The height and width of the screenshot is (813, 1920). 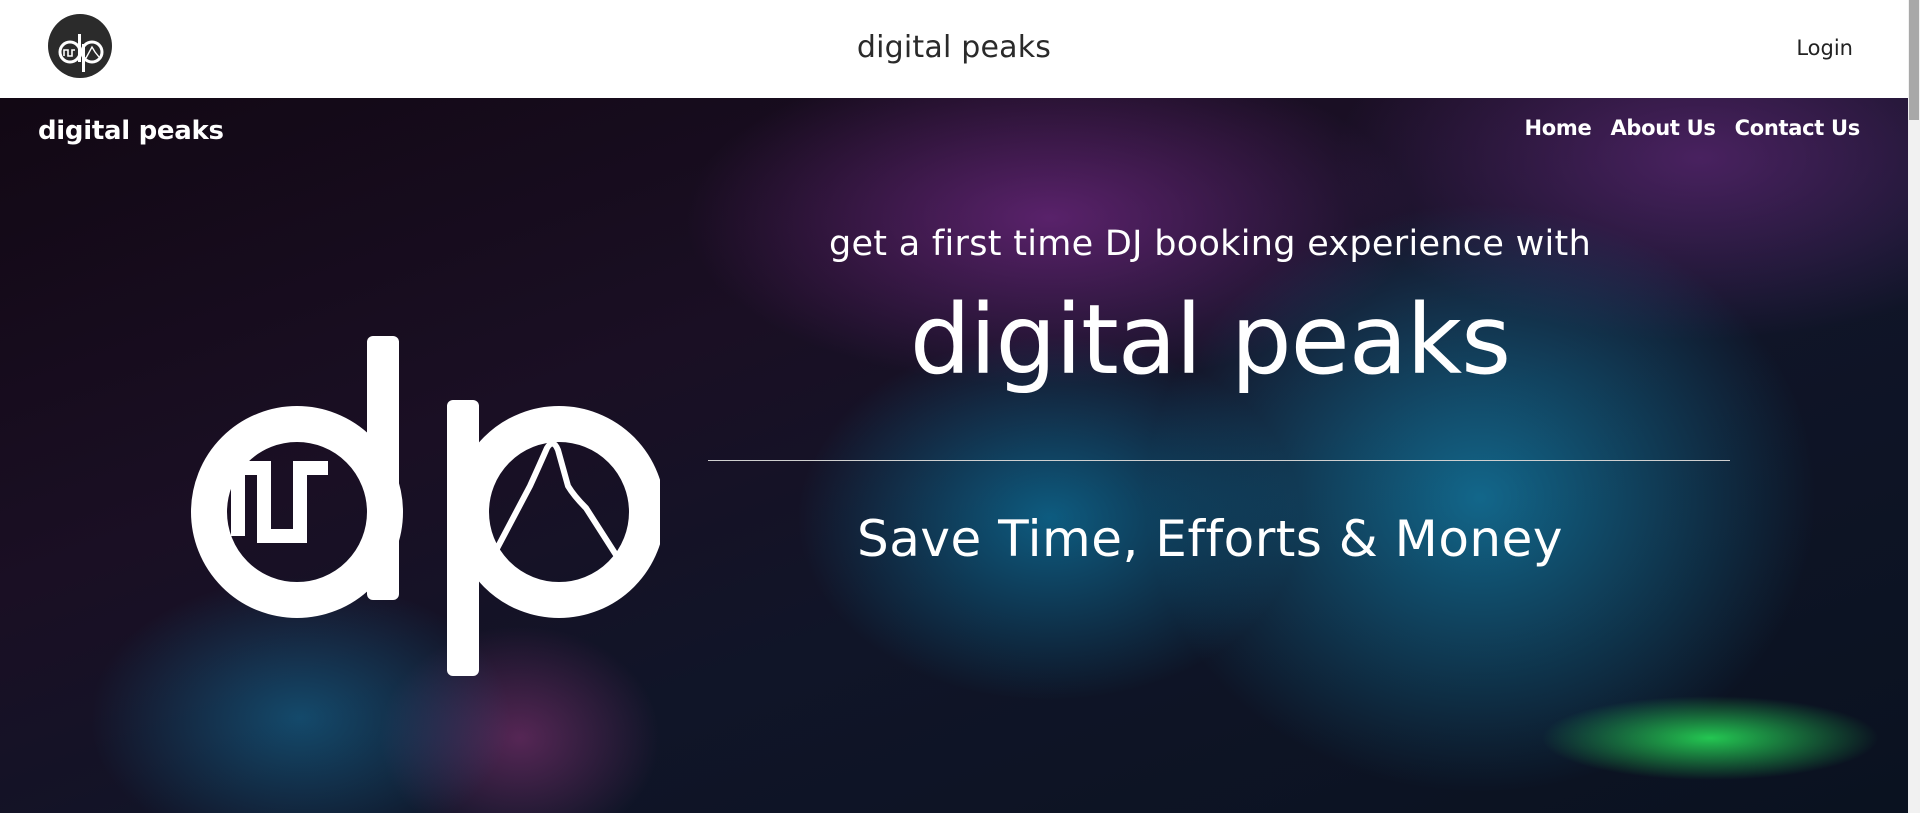 What do you see at coordinates (1914, 406) in the screenshot?
I see `scrollbar` at bounding box center [1914, 406].